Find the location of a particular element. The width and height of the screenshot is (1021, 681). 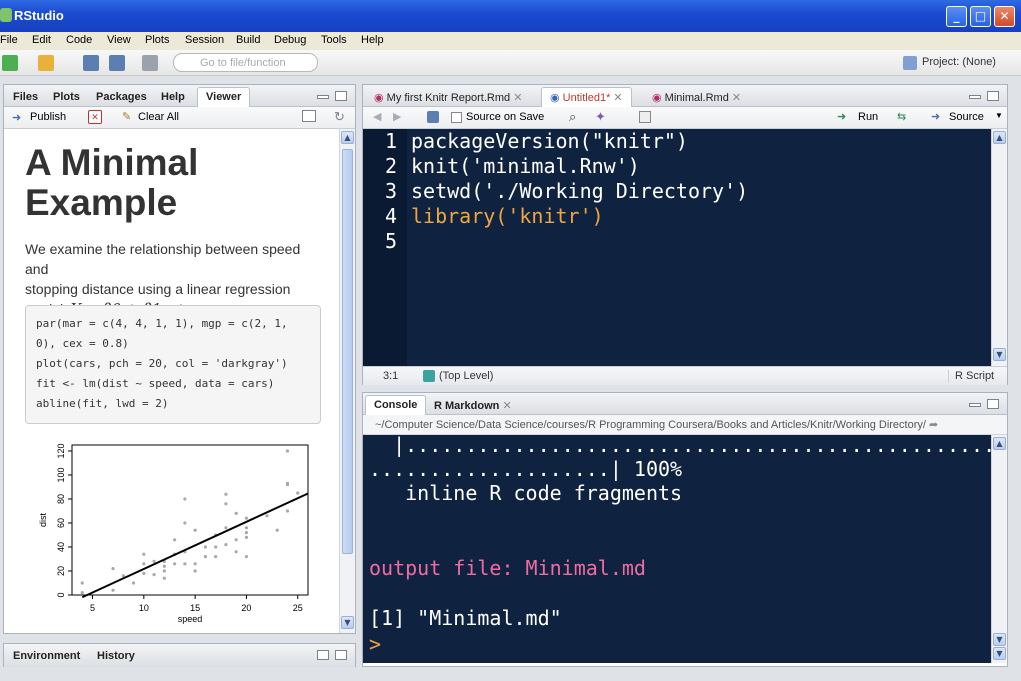

heading-line-1: A Minimal is located at coordinates (112, 162).